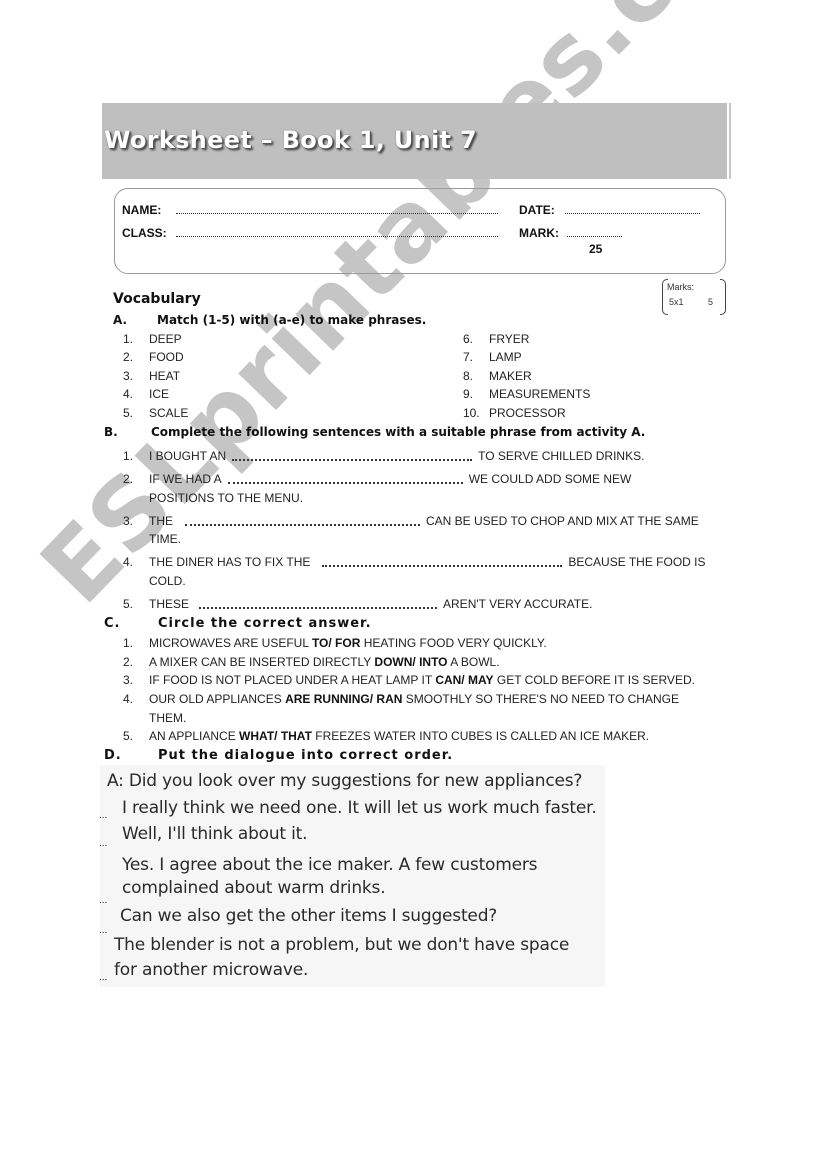  What do you see at coordinates (632, 208) in the screenshot?
I see `date-field` at bounding box center [632, 208].